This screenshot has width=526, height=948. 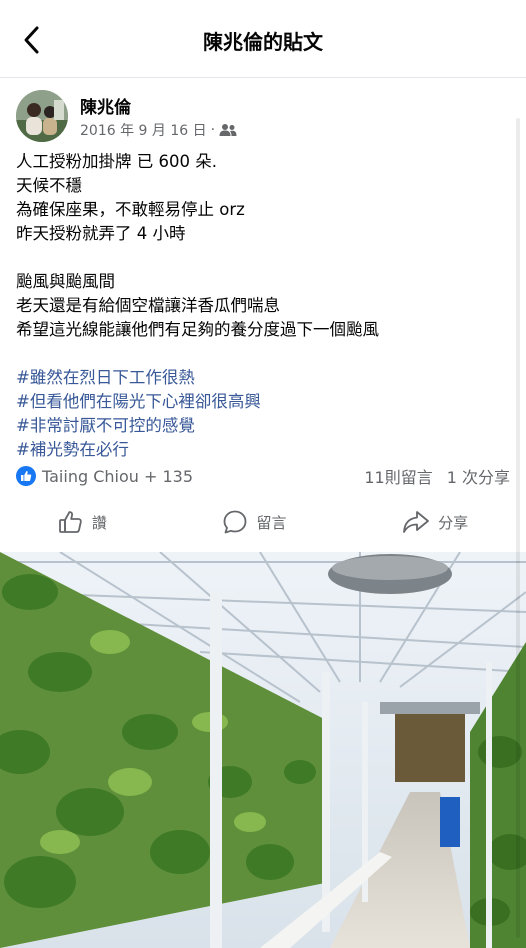 I want to click on engagement-counts: 11則留言 1 次分享, so click(x=437, y=476).